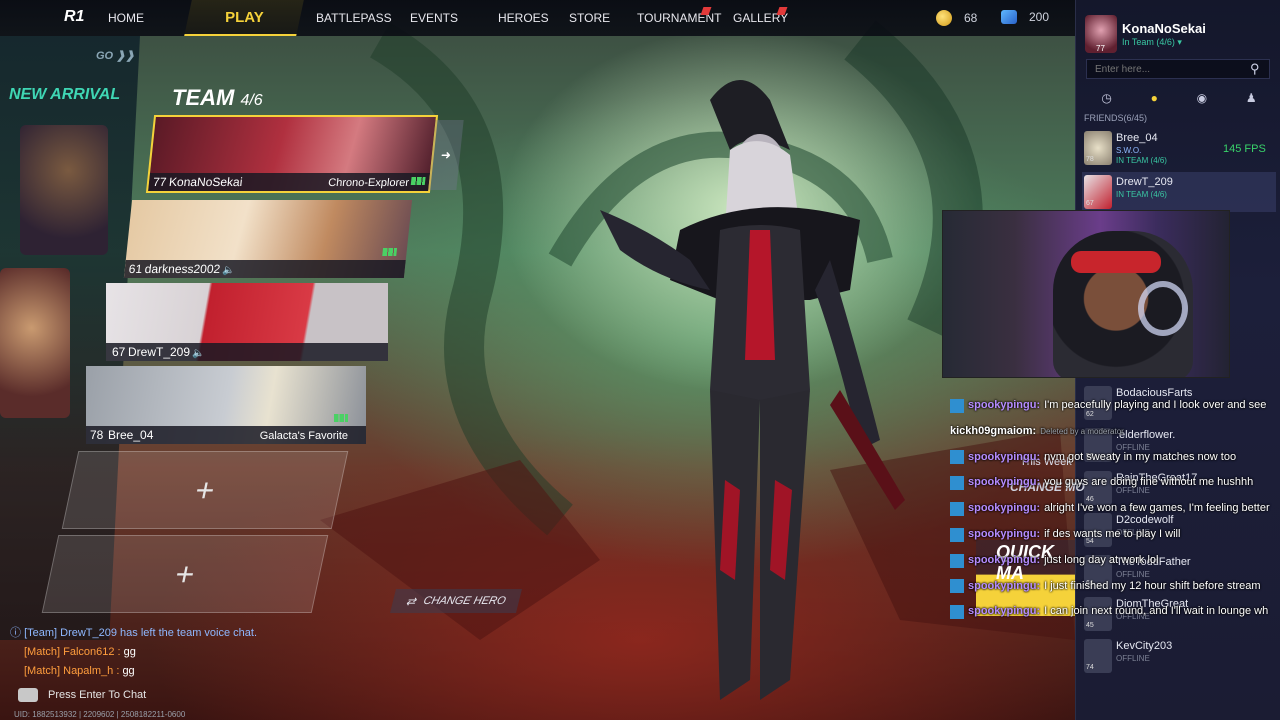 The width and height of the screenshot is (1280, 720). I want to click on friends-header: FRIENDS(6/45), so click(1116, 118).